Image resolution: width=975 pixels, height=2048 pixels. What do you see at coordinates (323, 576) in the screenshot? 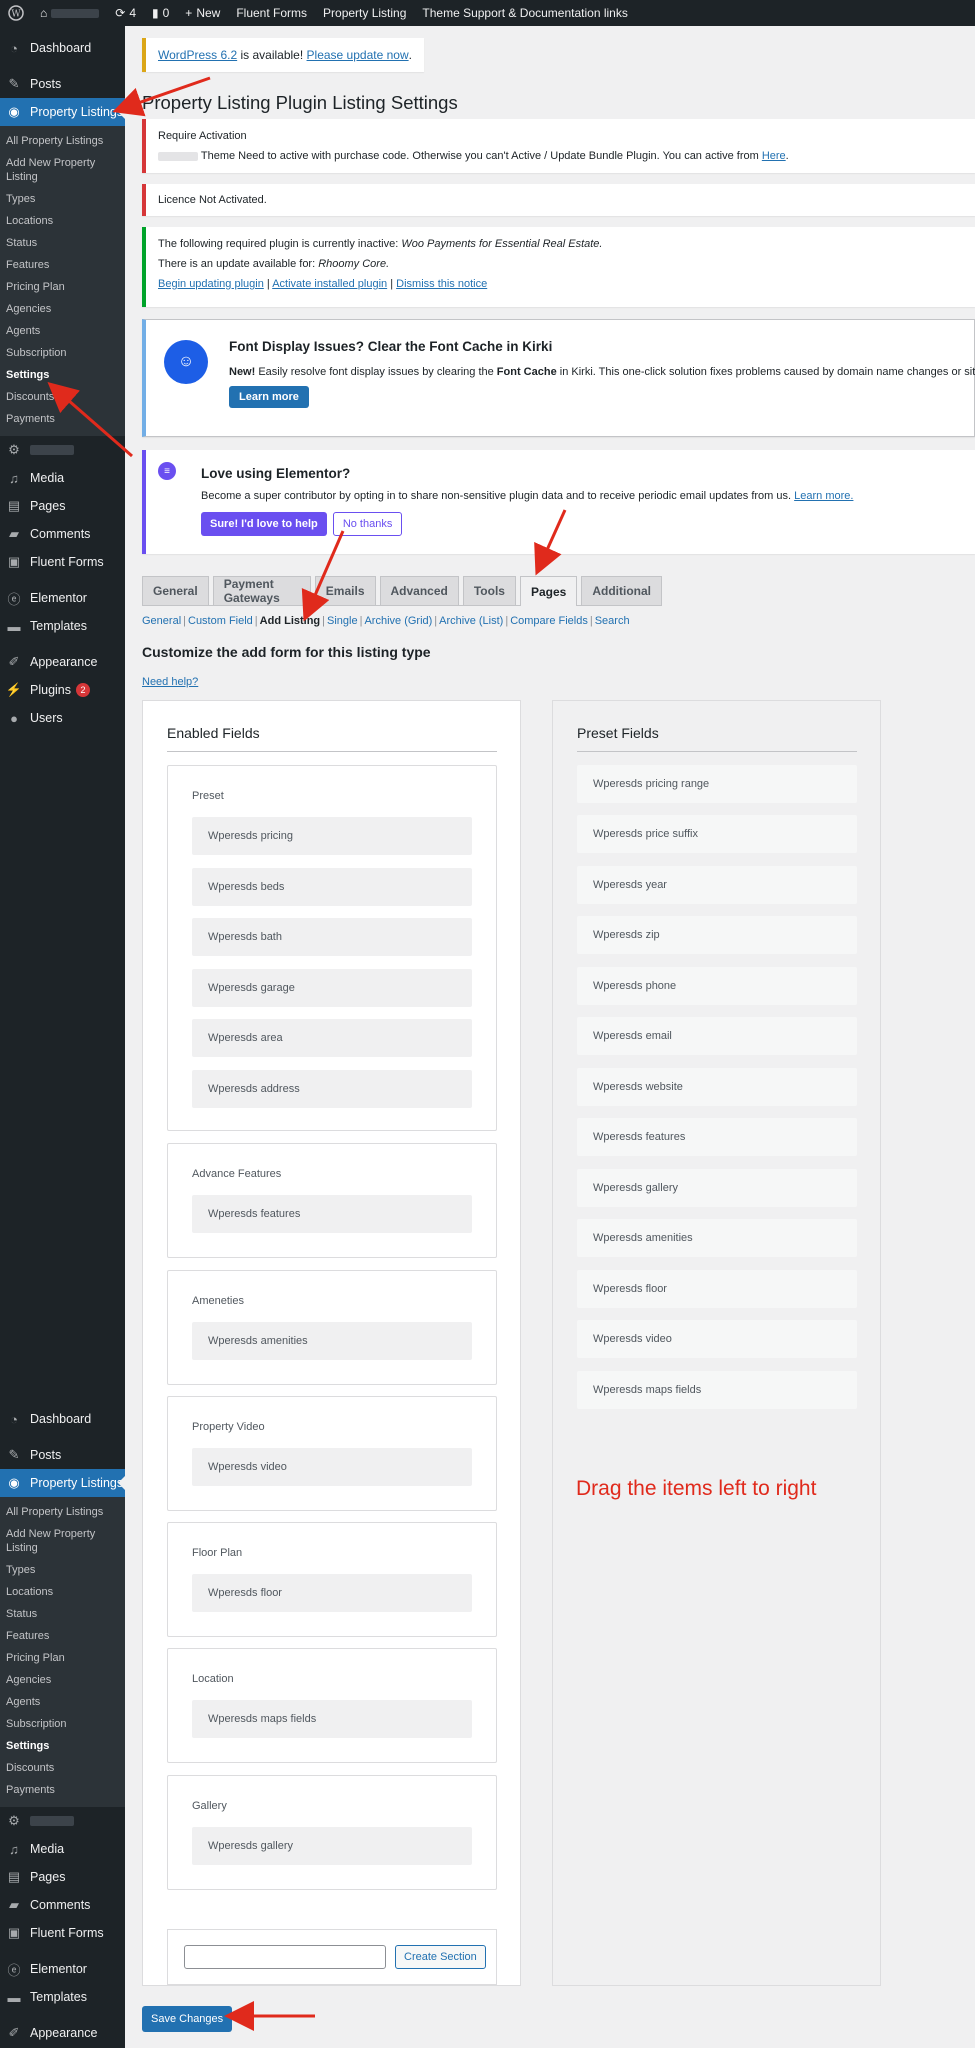
I see `arrow-to-add-listing` at bounding box center [323, 576].